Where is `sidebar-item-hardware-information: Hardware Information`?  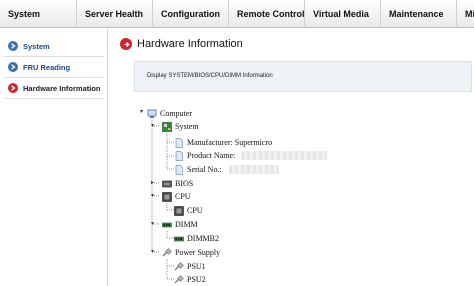 sidebar-item-hardware-information: Hardware Information is located at coordinates (54, 88).